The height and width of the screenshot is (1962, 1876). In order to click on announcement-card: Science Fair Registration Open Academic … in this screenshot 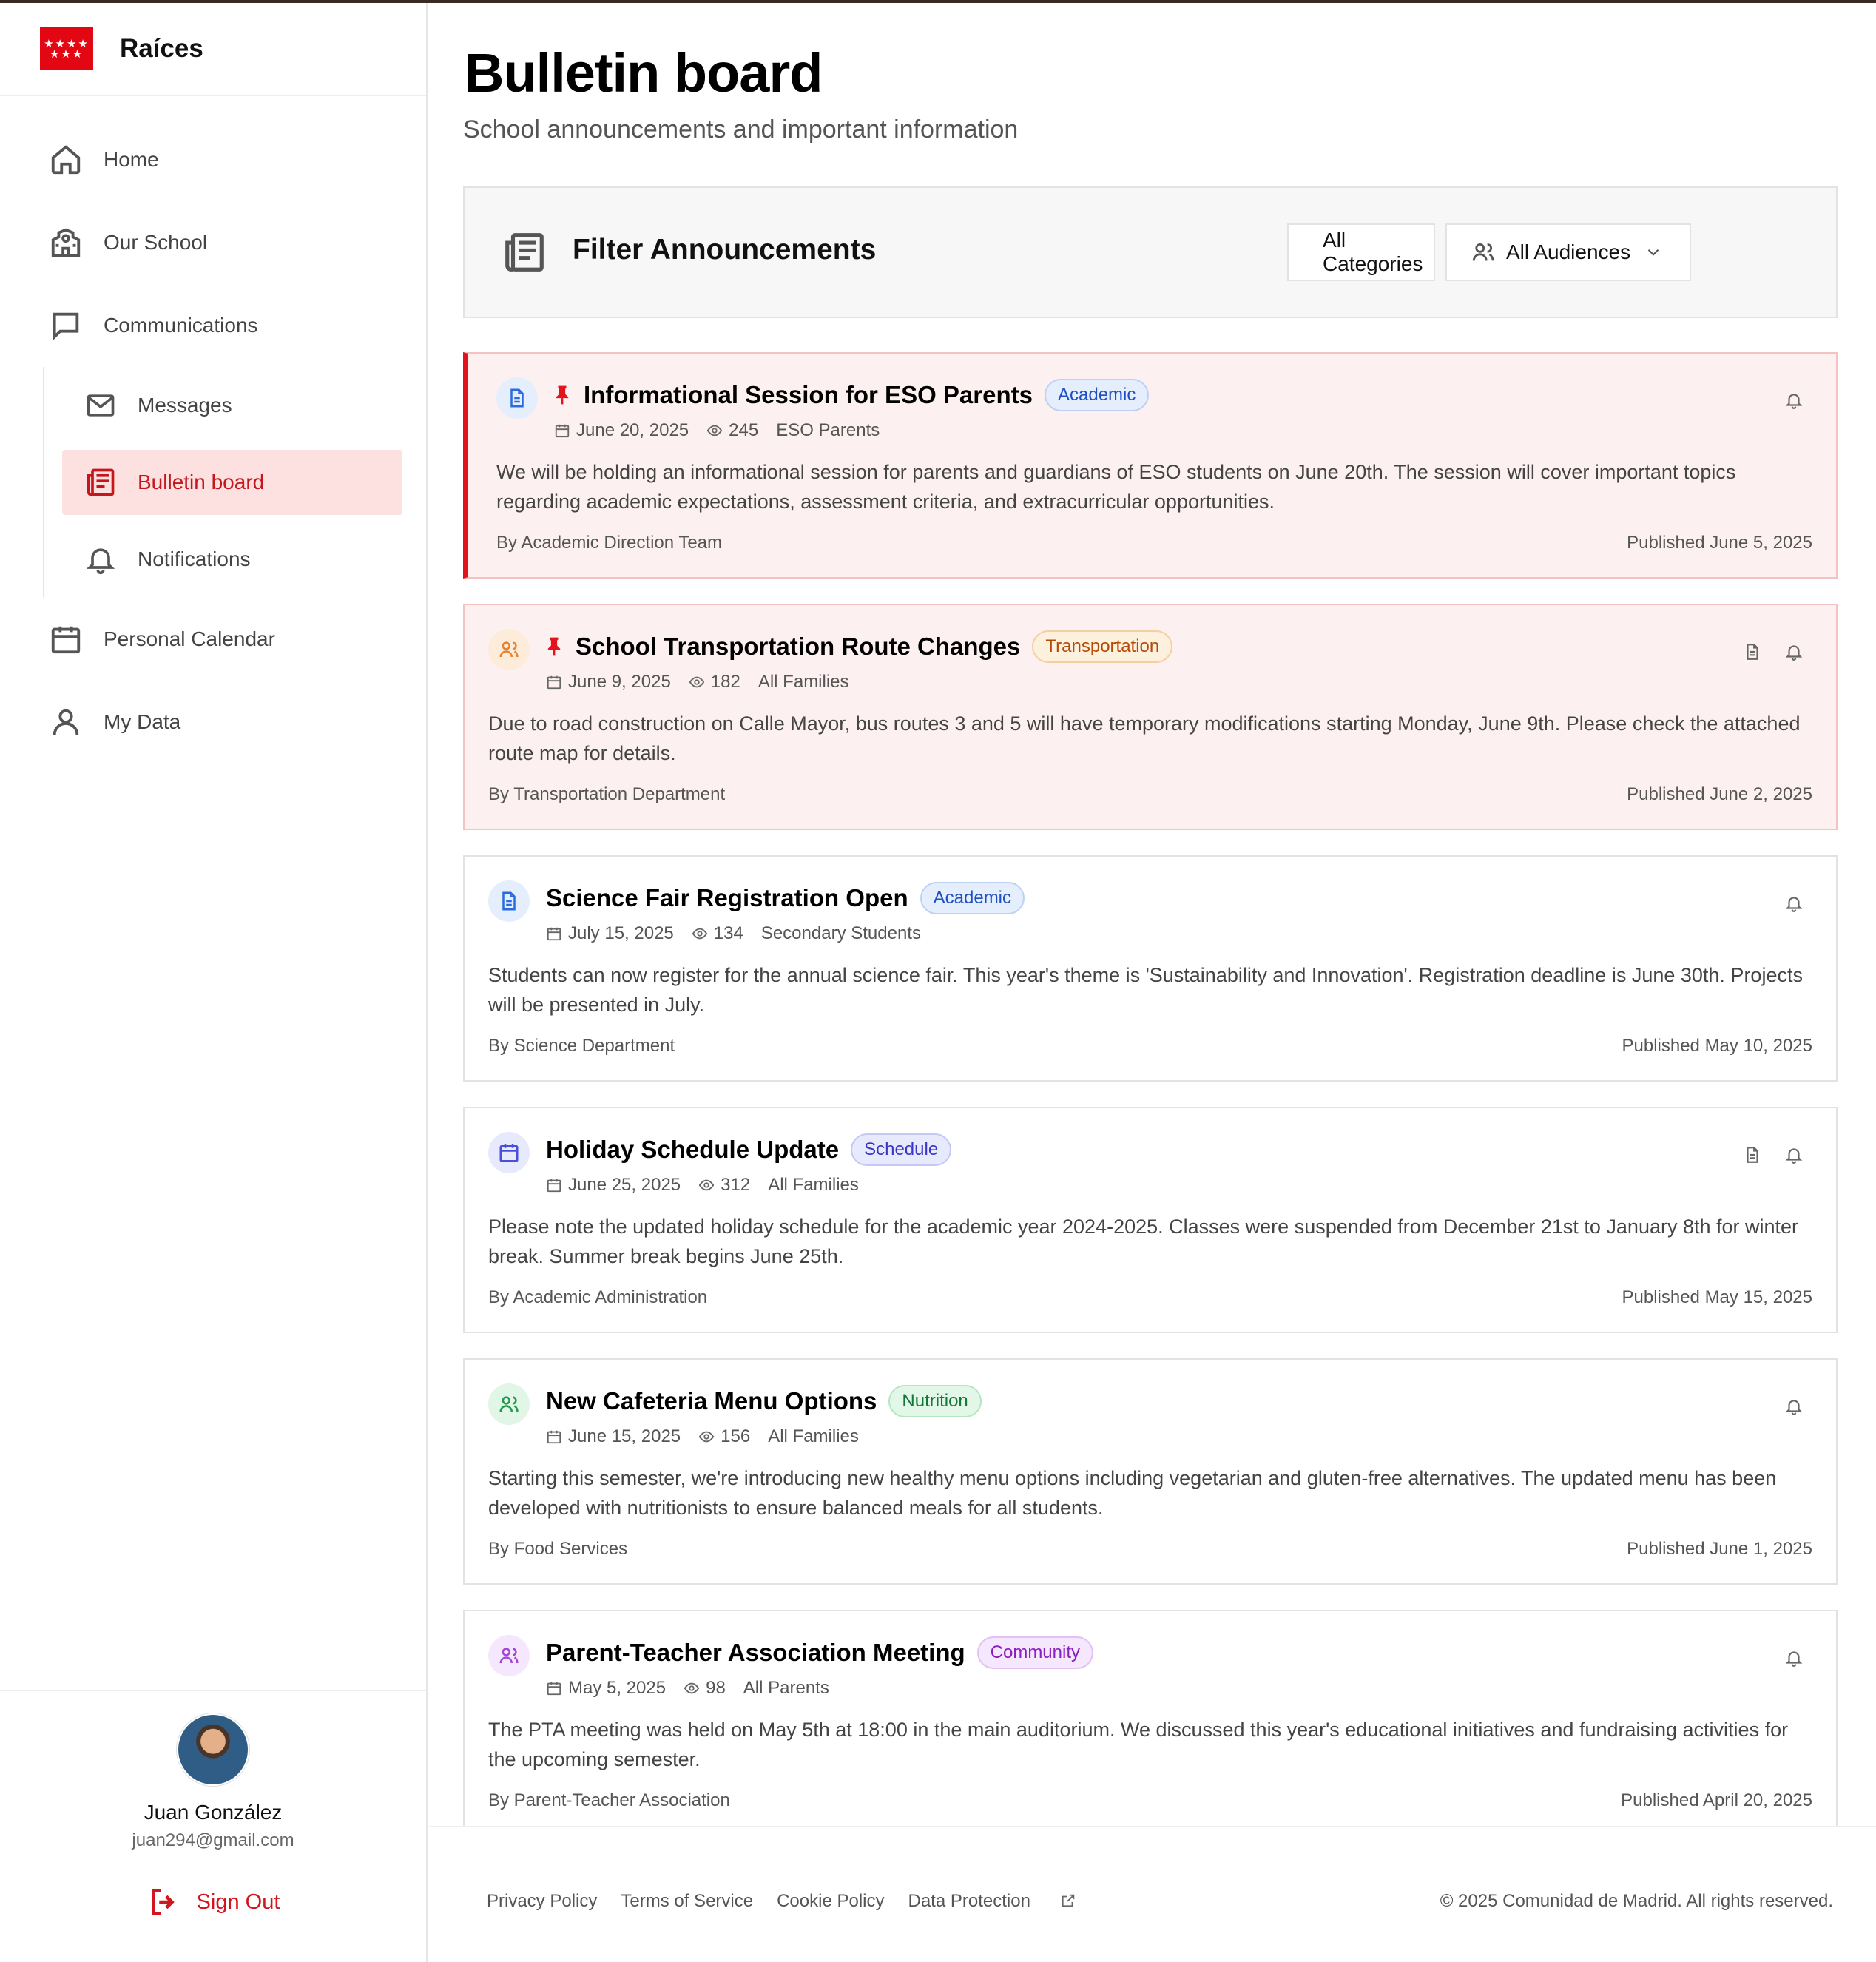, I will do `click(1150, 969)`.